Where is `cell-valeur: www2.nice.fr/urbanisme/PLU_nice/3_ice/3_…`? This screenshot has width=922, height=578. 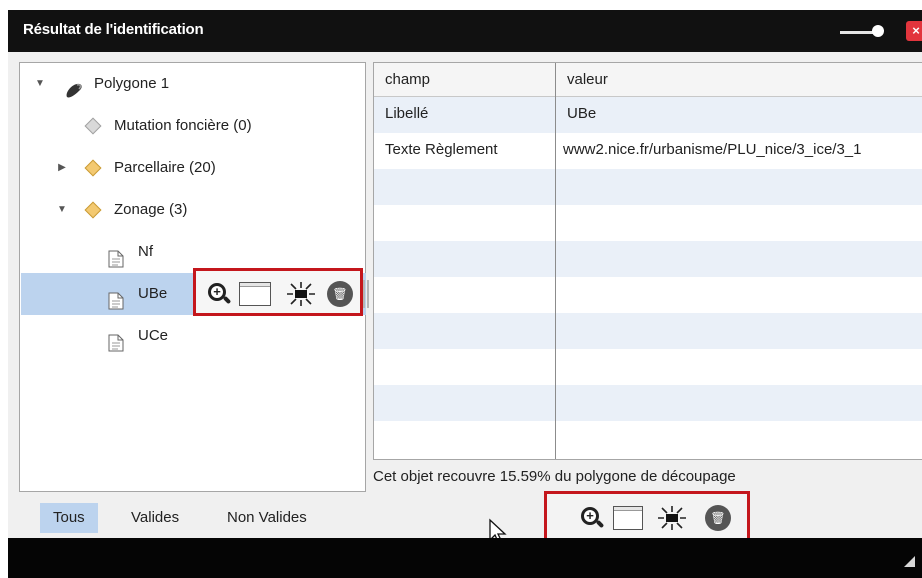
cell-valeur: www2.nice.fr/urbanisme/PLU_nice/3_ice/3_… is located at coordinates (712, 149).